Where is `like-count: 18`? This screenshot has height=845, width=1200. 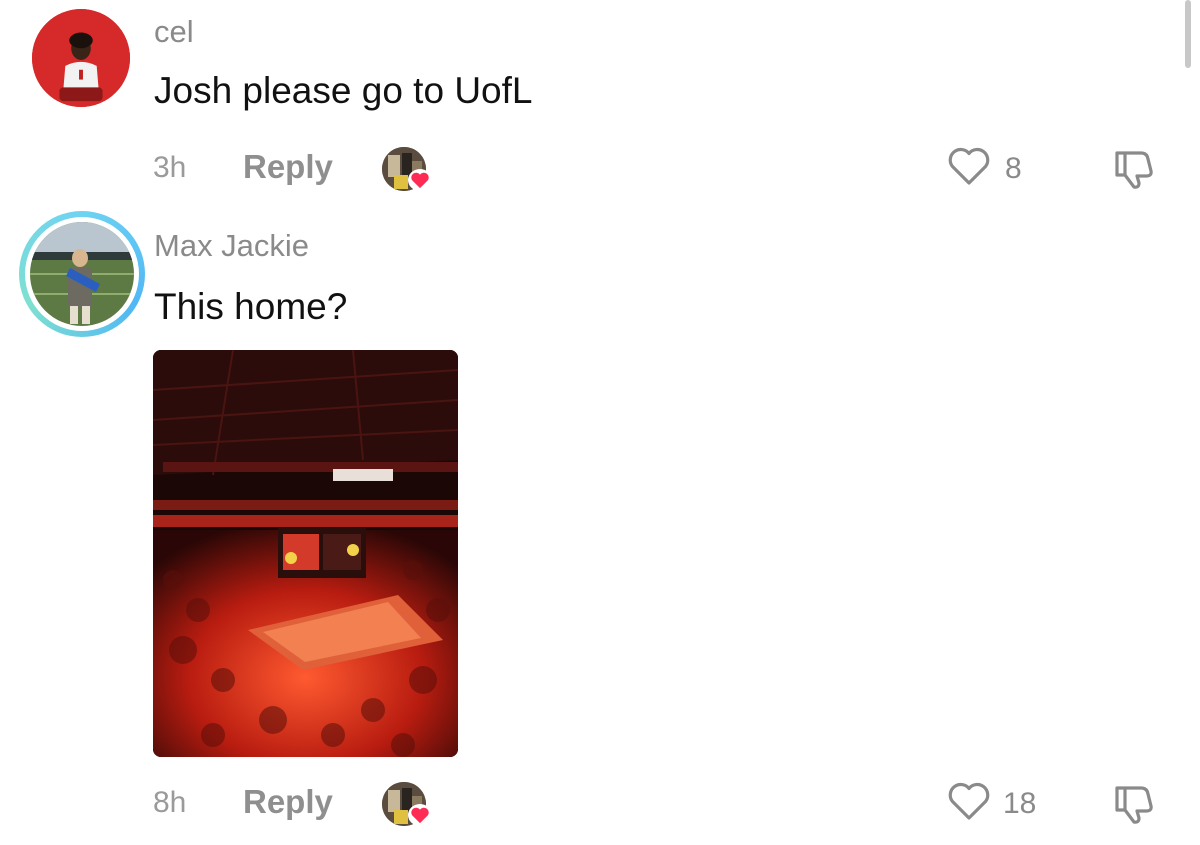 like-count: 18 is located at coordinates (1020, 803).